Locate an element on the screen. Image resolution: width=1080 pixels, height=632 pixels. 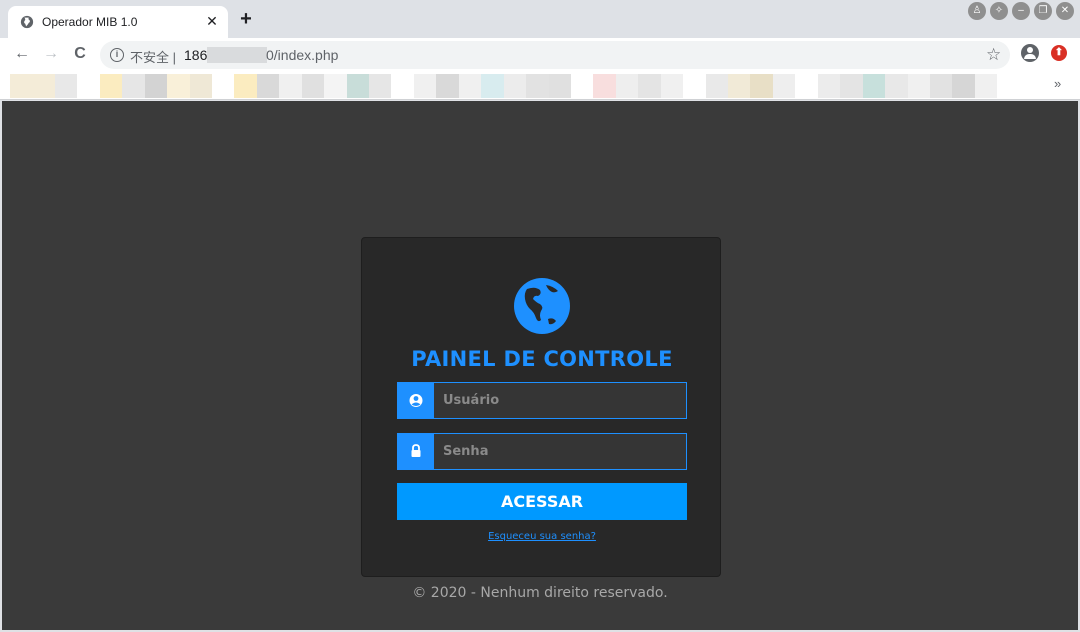
tab-title: Operador MIB 1.0 is located at coordinates (90, 22).